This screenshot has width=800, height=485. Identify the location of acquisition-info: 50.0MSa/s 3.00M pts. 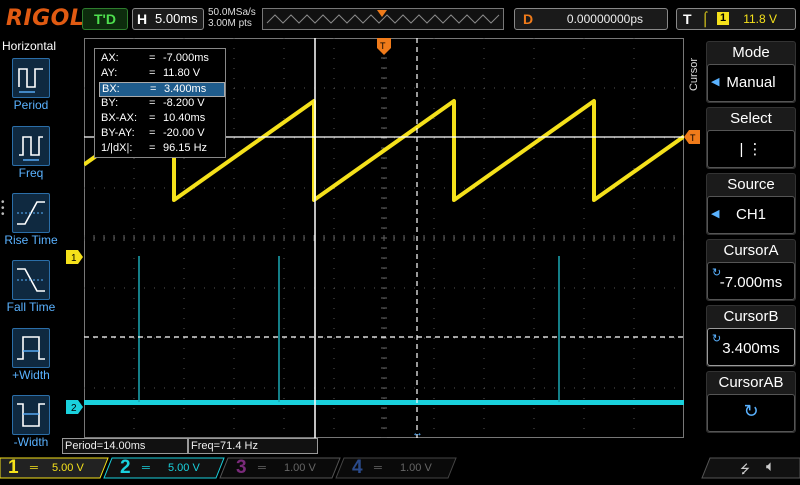
(232, 18).